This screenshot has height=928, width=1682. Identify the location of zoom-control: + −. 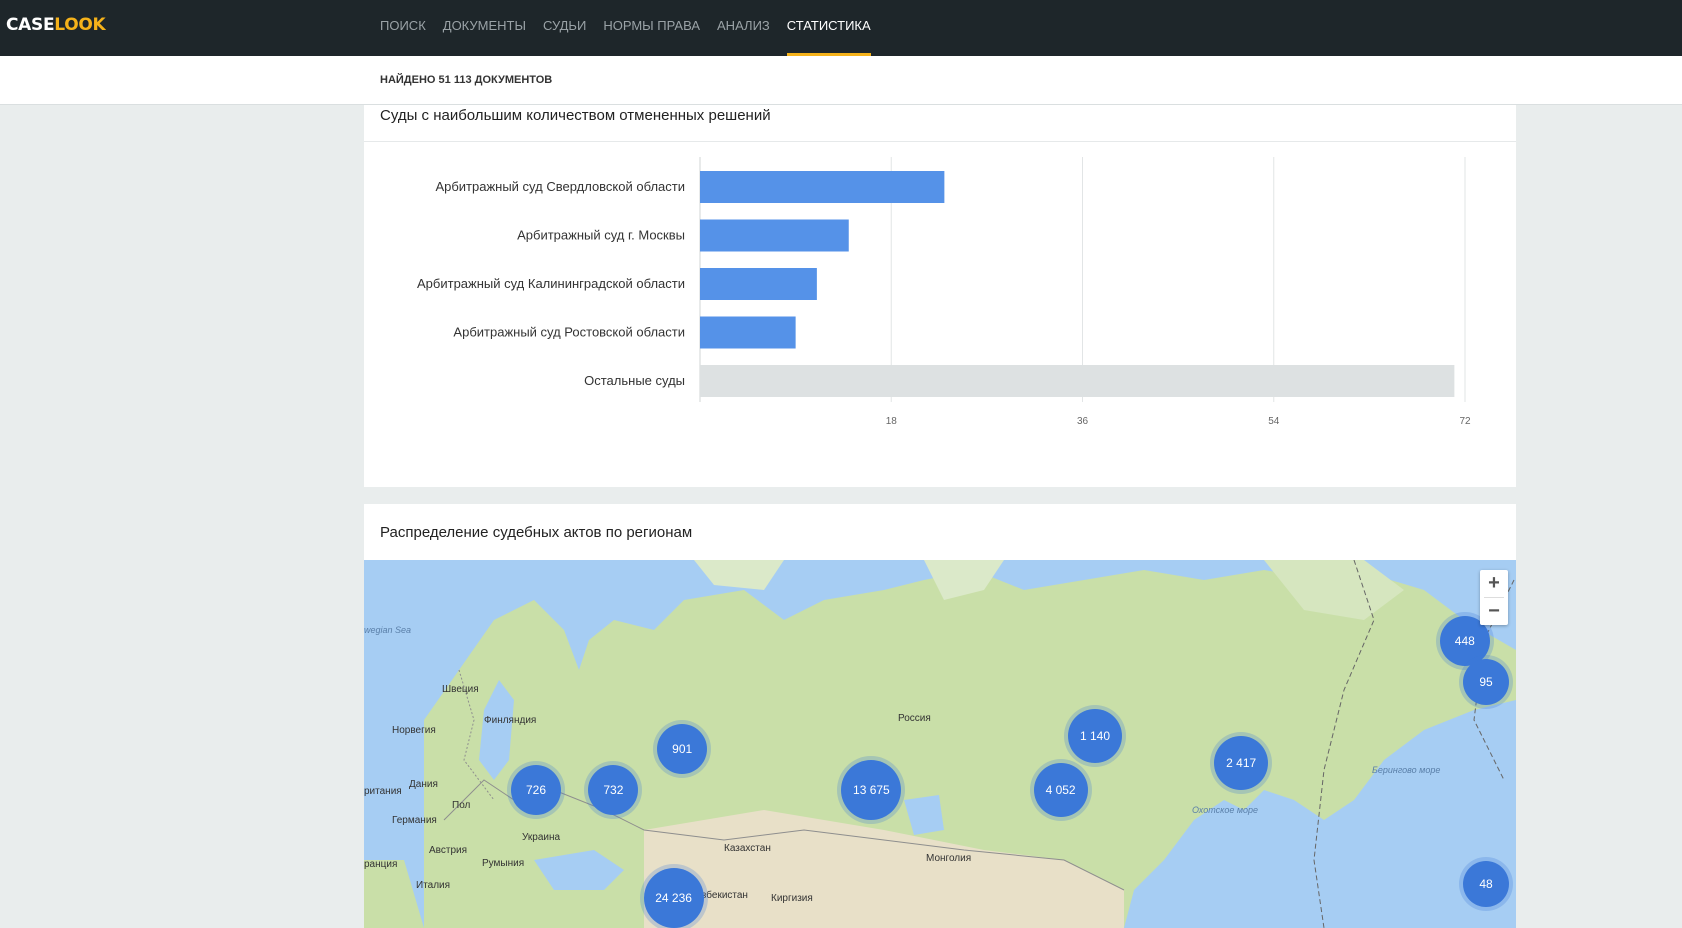
(1494, 597).